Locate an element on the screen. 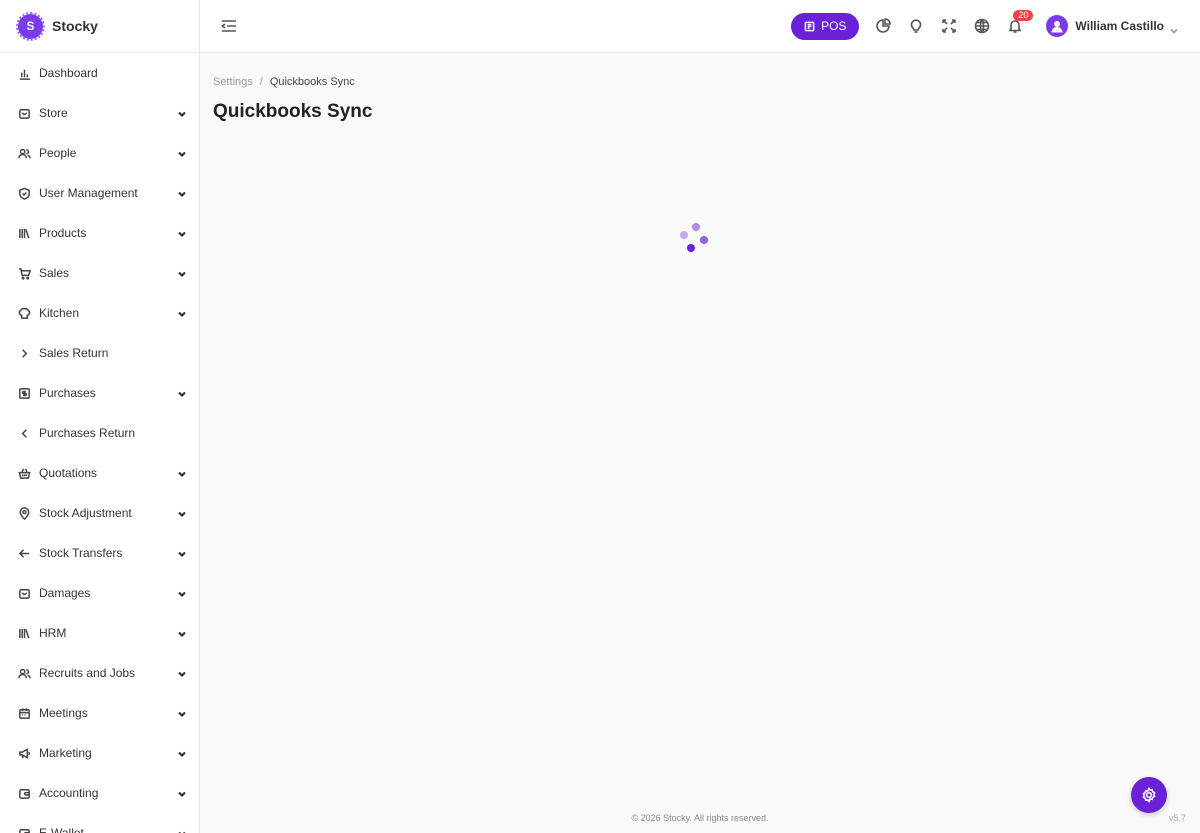 This screenshot has width=1200, height=833. user-menu: William Castillo is located at coordinates (1112, 26).